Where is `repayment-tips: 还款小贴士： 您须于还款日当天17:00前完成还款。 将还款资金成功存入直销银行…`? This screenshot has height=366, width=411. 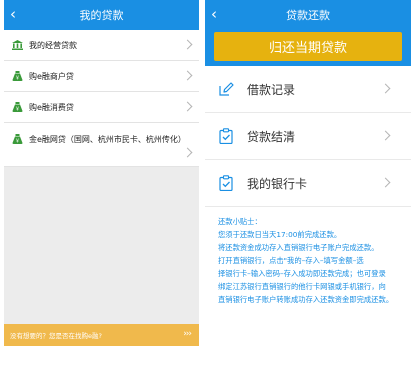
repayment-tips: 还款小贴士： 您须于还款日当天17:00前完成还款。 将还款资金成功存入直销银行… is located at coordinates (308, 256).